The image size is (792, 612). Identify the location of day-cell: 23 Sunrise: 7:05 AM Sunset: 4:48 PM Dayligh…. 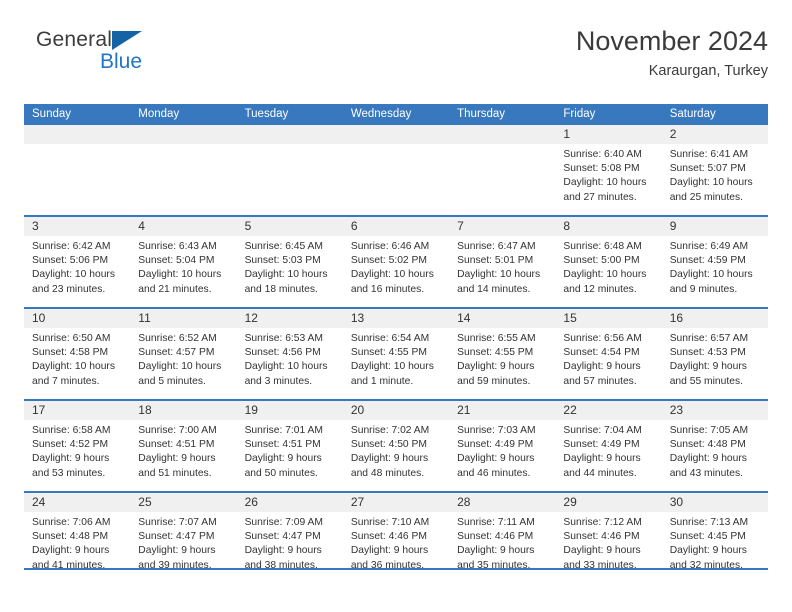
(714, 446).